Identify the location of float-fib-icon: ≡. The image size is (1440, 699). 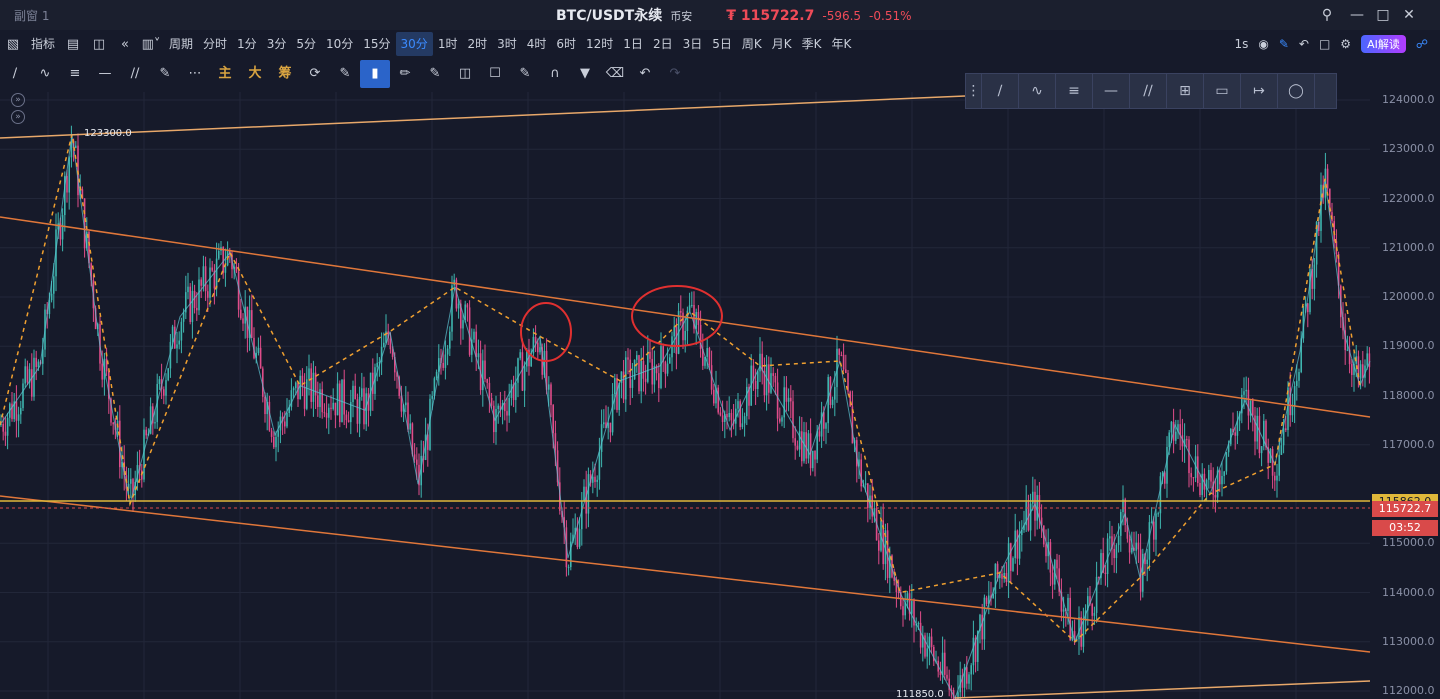
(1074, 91).